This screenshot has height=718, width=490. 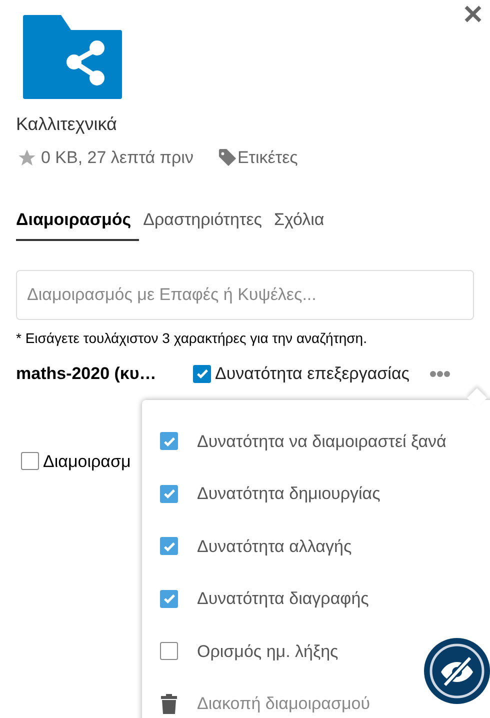 I want to click on menu-item: Δυνατότητα να διαμοιραστεί ξανά, so click(x=321, y=441).